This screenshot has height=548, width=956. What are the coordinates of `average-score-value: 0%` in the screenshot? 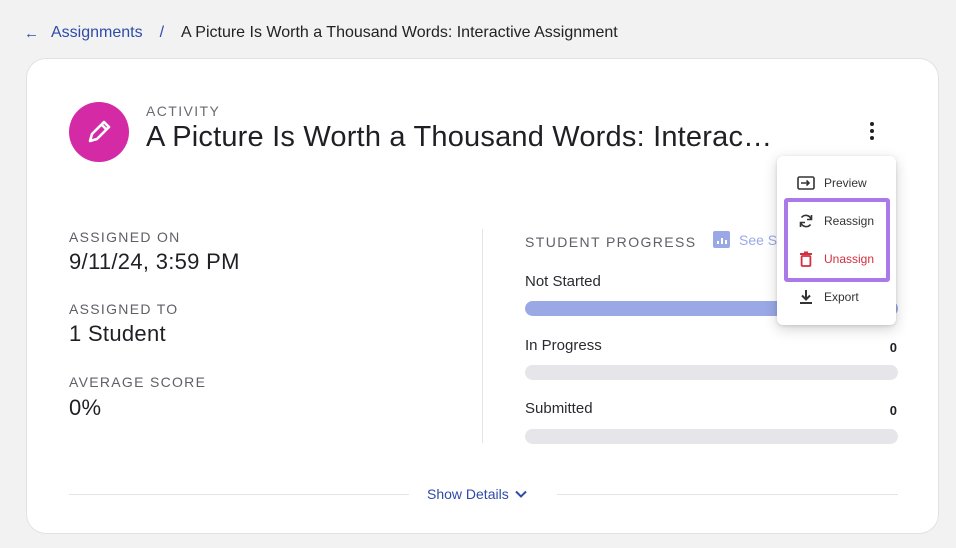 It's located at (85, 407).